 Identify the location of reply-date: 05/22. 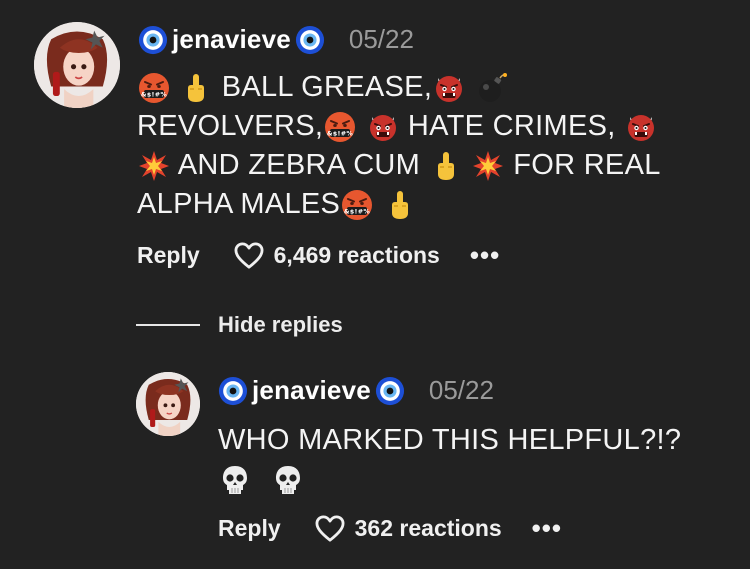
(461, 390).